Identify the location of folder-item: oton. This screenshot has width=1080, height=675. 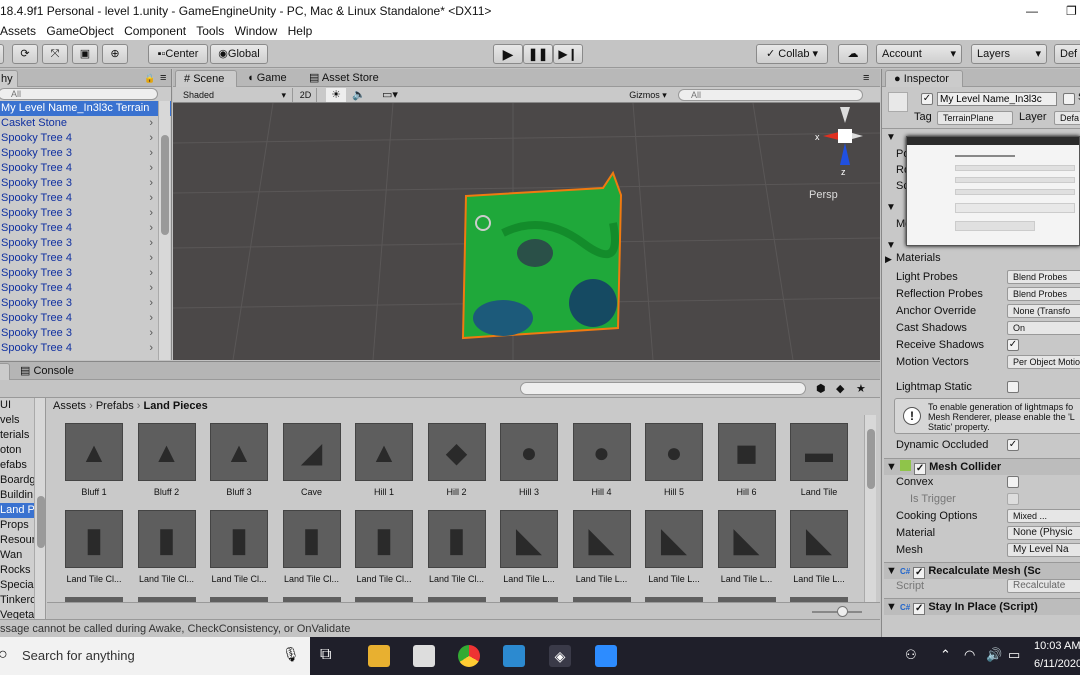
(17, 450).